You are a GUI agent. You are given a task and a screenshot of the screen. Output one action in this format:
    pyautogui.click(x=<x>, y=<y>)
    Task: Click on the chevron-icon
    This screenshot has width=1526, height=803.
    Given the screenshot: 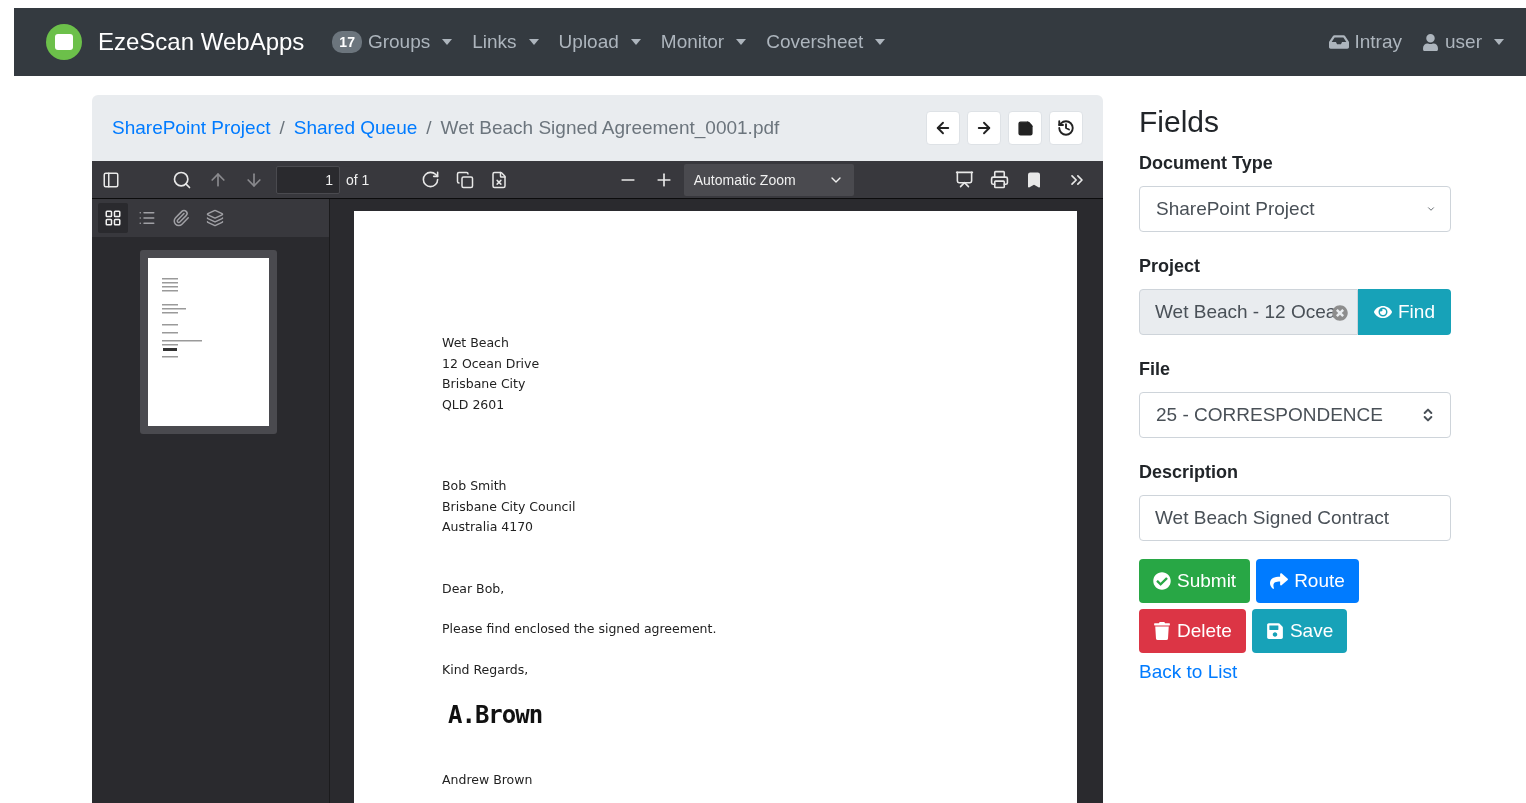 What is the action you would take?
    pyautogui.click(x=1431, y=209)
    